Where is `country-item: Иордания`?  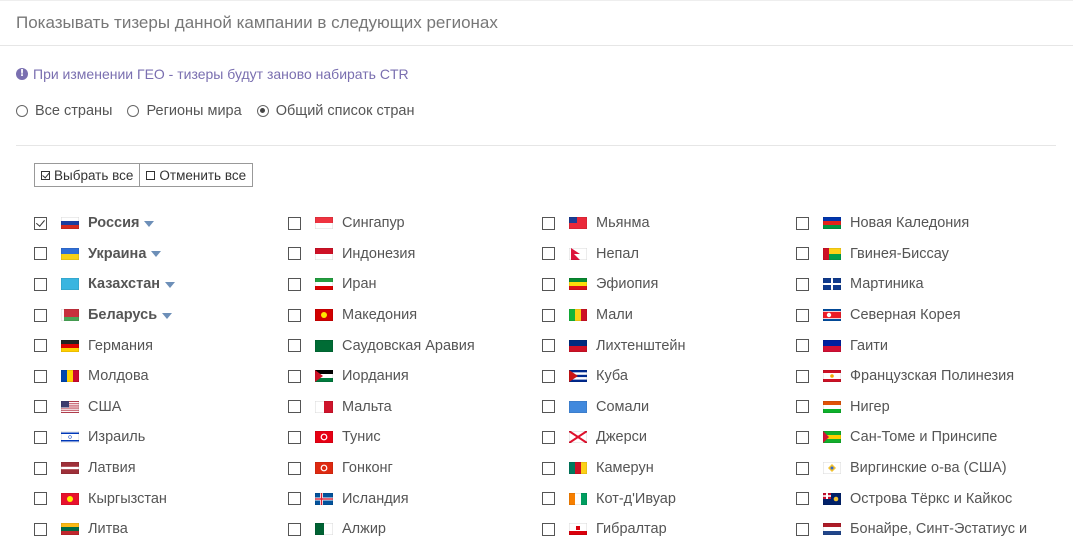 country-item: Иордания is located at coordinates (415, 376).